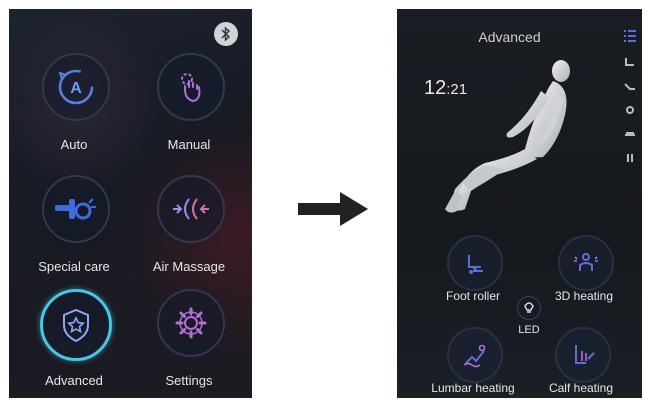 The width and height of the screenshot is (651, 402). I want to click on body-figure-image, so click(507, 136).